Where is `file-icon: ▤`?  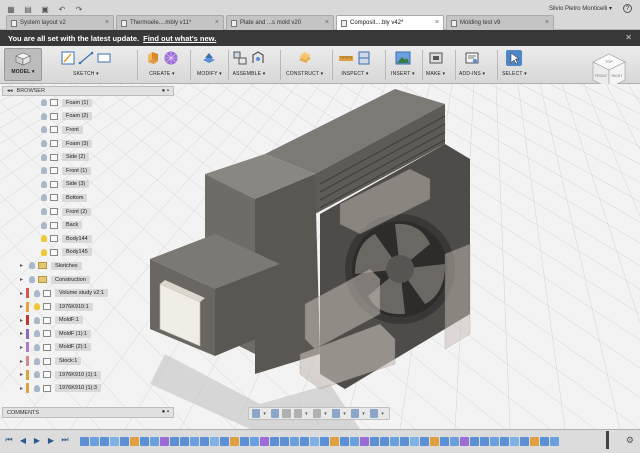
file-icon: ▤ is located at coordinates (28, 9).